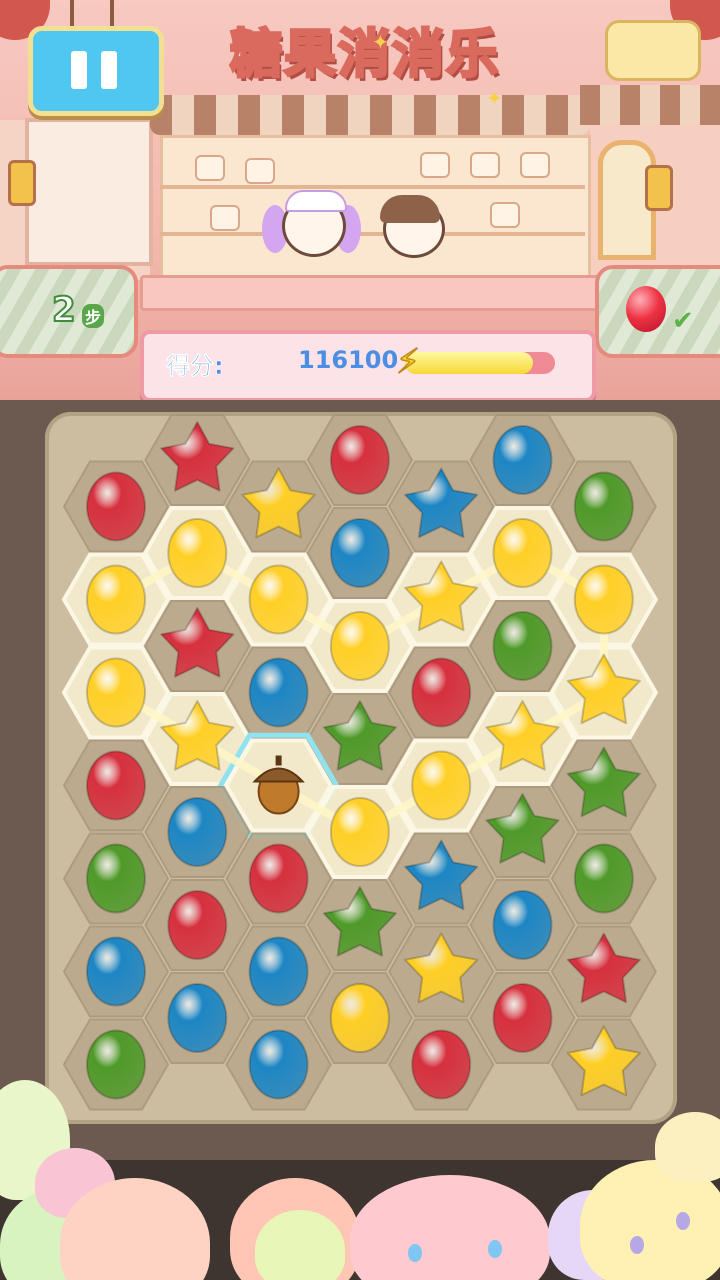 This screenshot has height=1280, width=720. What do you see at coordinates (687, 1147) in the screenshot?
I see `mascot-yellow` at bounding box center [687, 1147].